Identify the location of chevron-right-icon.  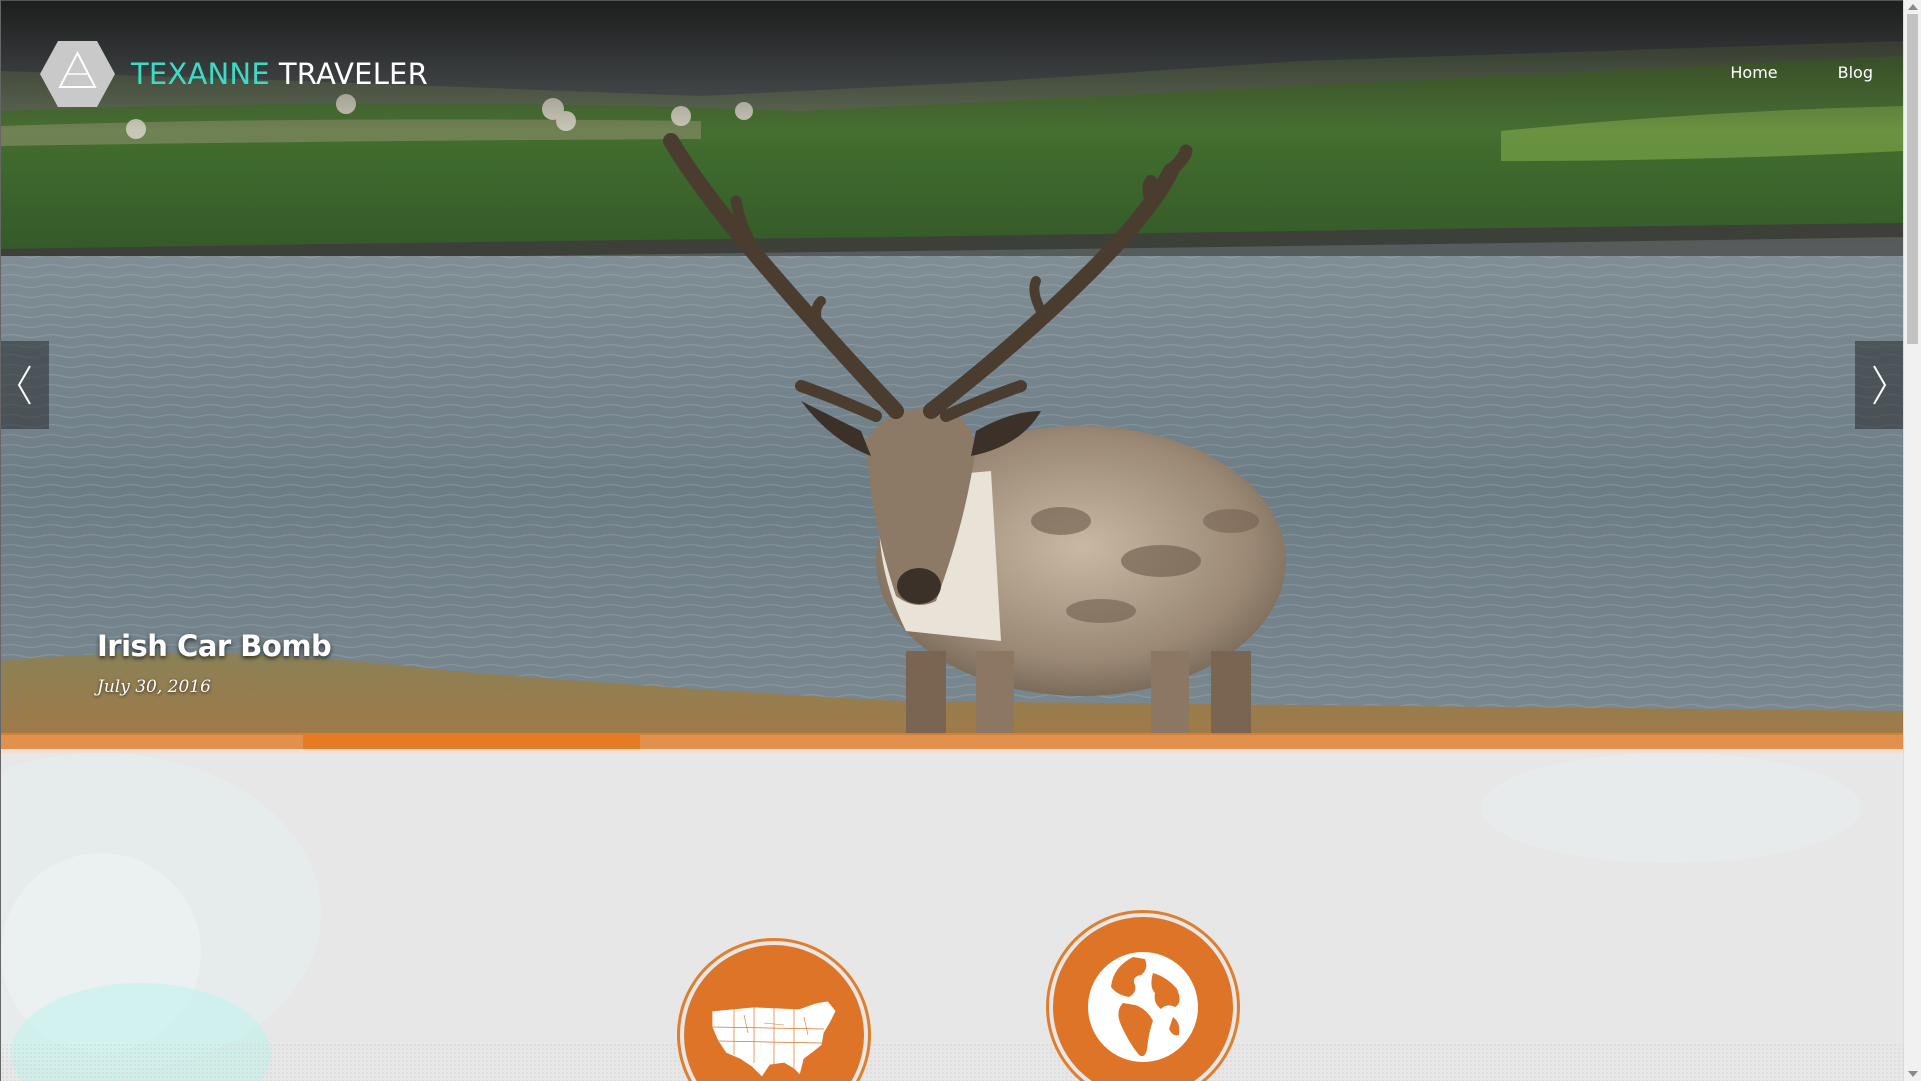
(1880, 385).